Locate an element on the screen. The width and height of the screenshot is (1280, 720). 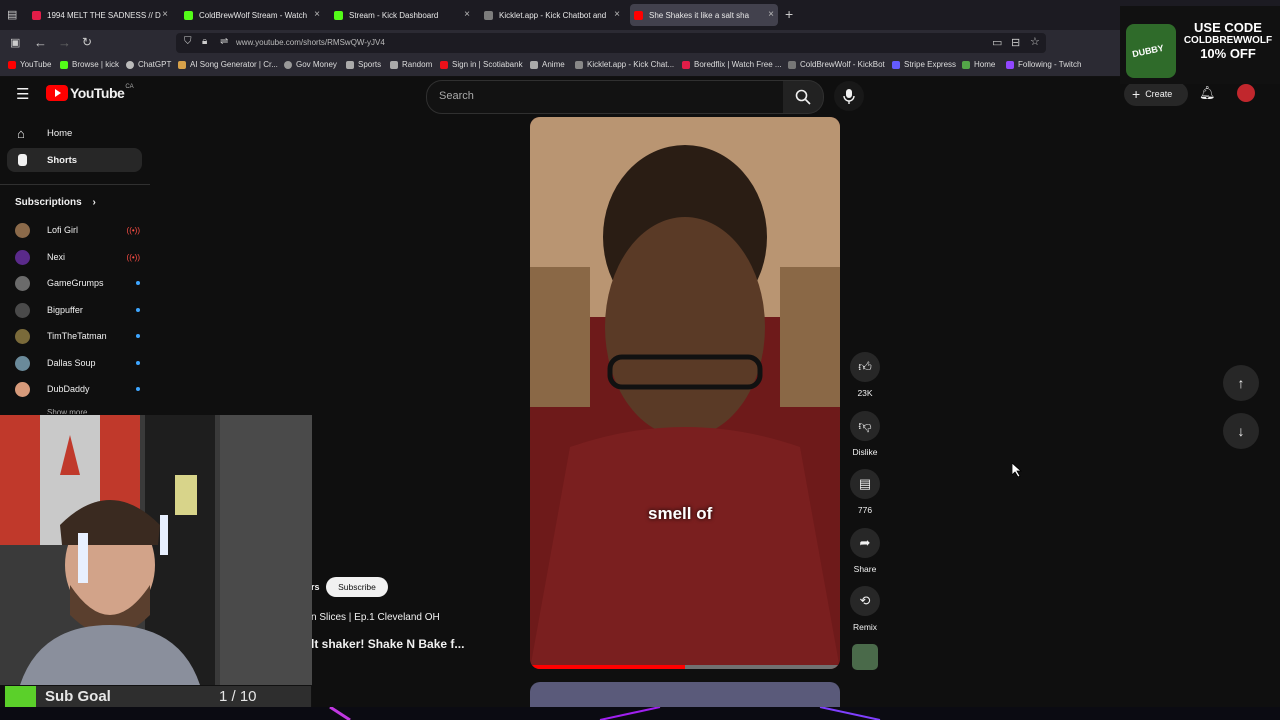
browser-tab-5-active: She Shakes it like a salt sha × is located at coordinates (704, 15).